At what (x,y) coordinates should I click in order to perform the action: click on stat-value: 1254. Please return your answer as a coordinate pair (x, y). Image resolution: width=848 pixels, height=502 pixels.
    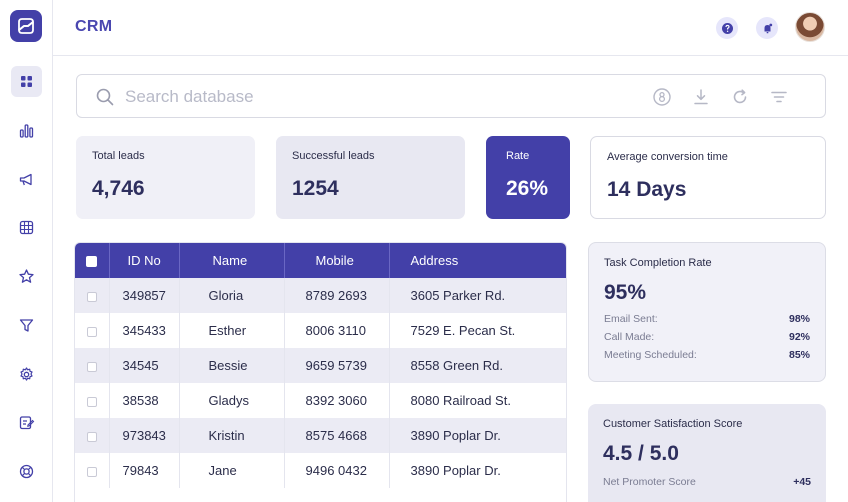
    Looking at the image, I should click on (315, 188).